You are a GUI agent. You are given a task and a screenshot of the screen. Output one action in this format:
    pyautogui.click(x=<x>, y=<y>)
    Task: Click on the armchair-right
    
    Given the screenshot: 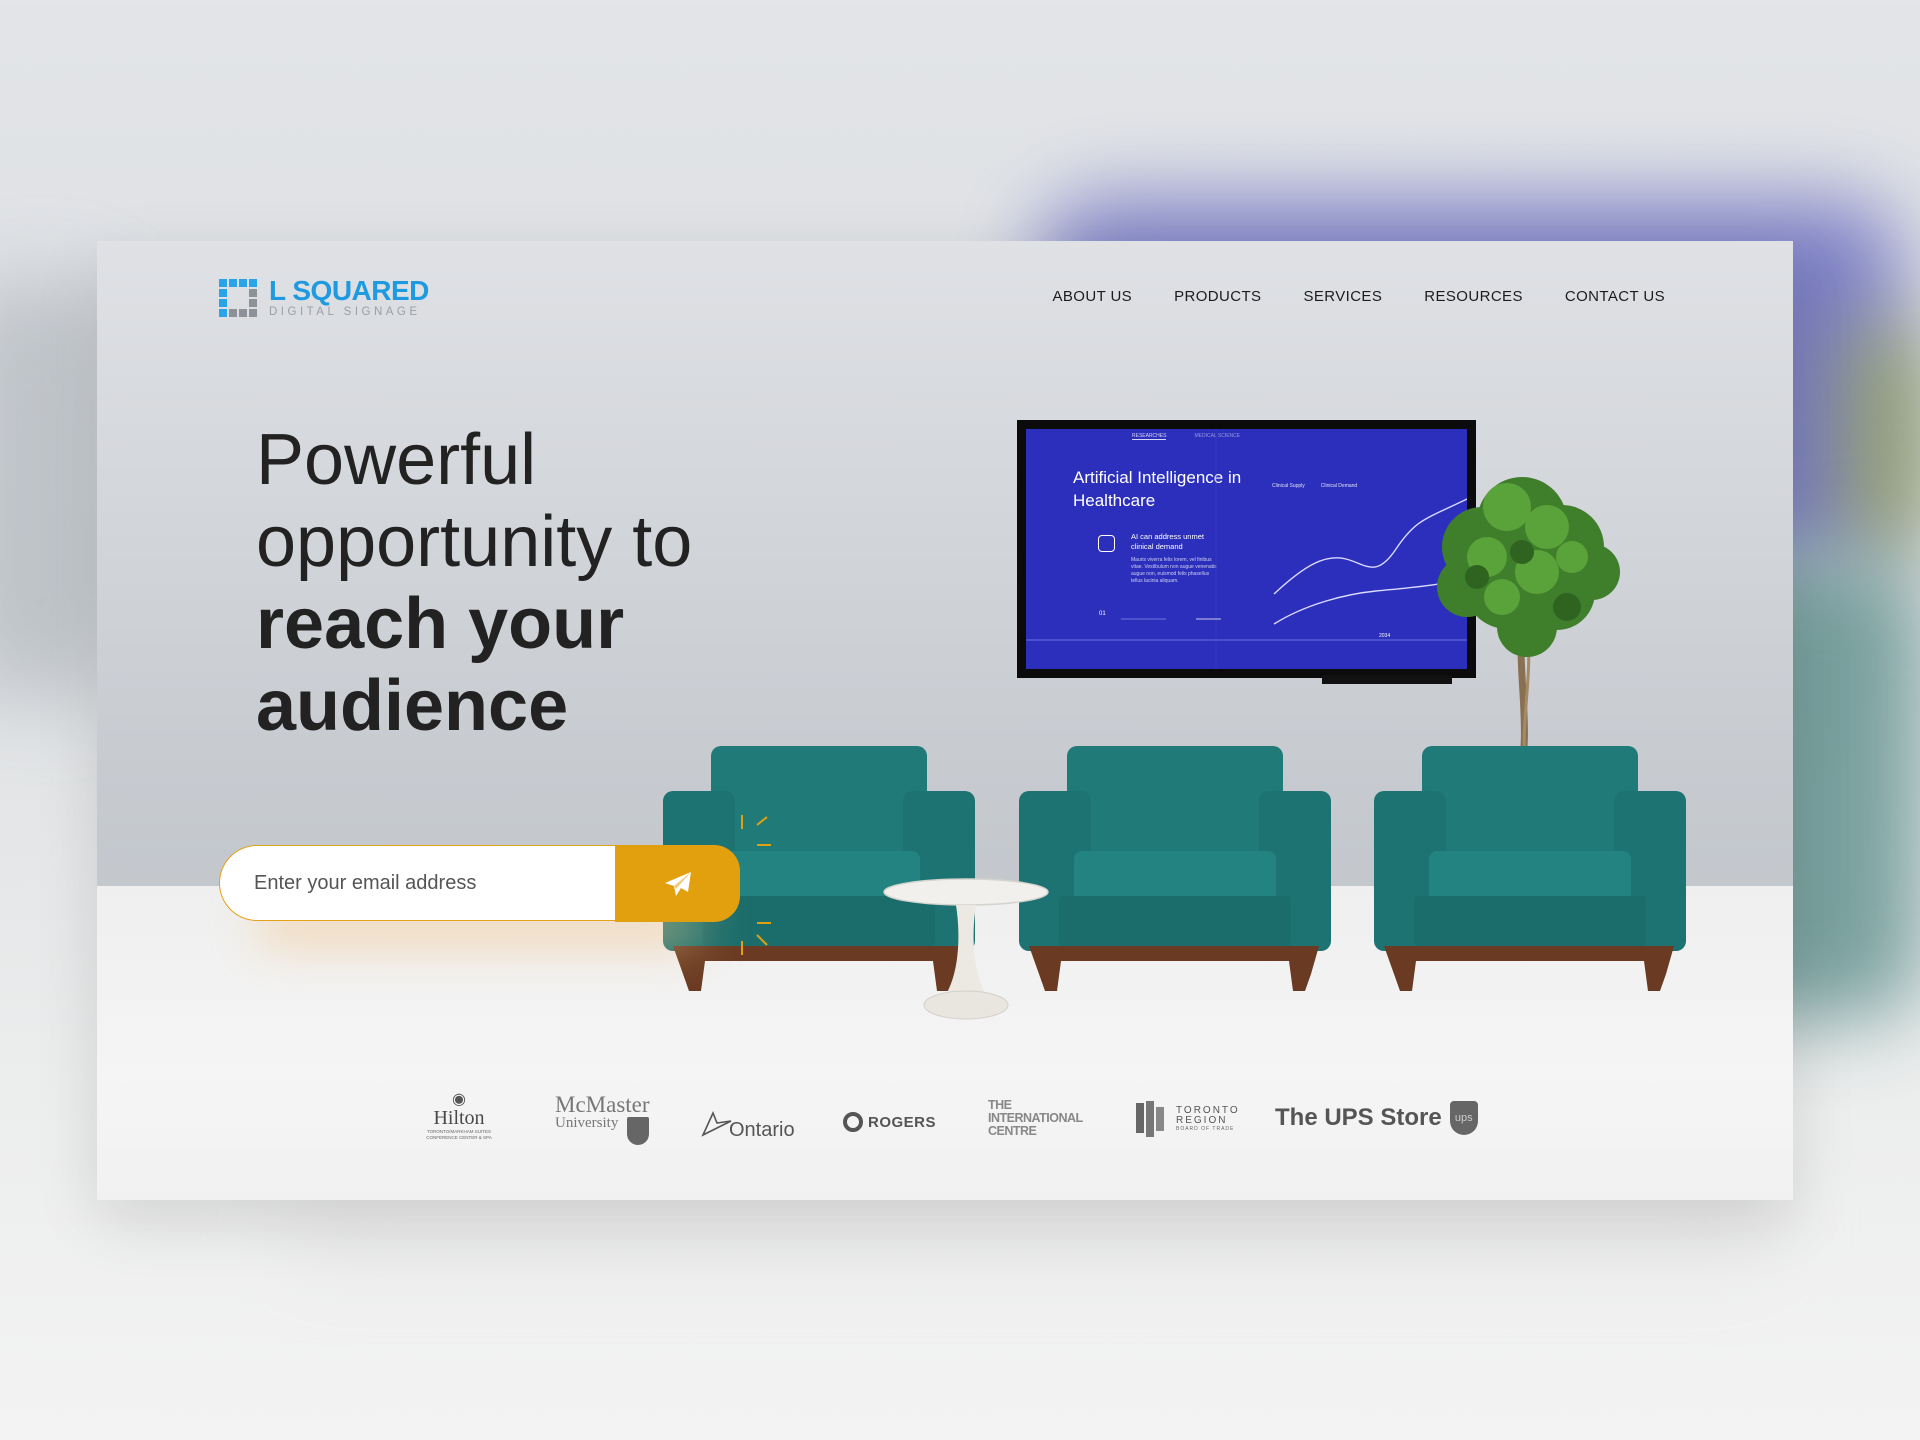 What is the action you would take?
    pyautogui.click(x=1530, y=868)
    